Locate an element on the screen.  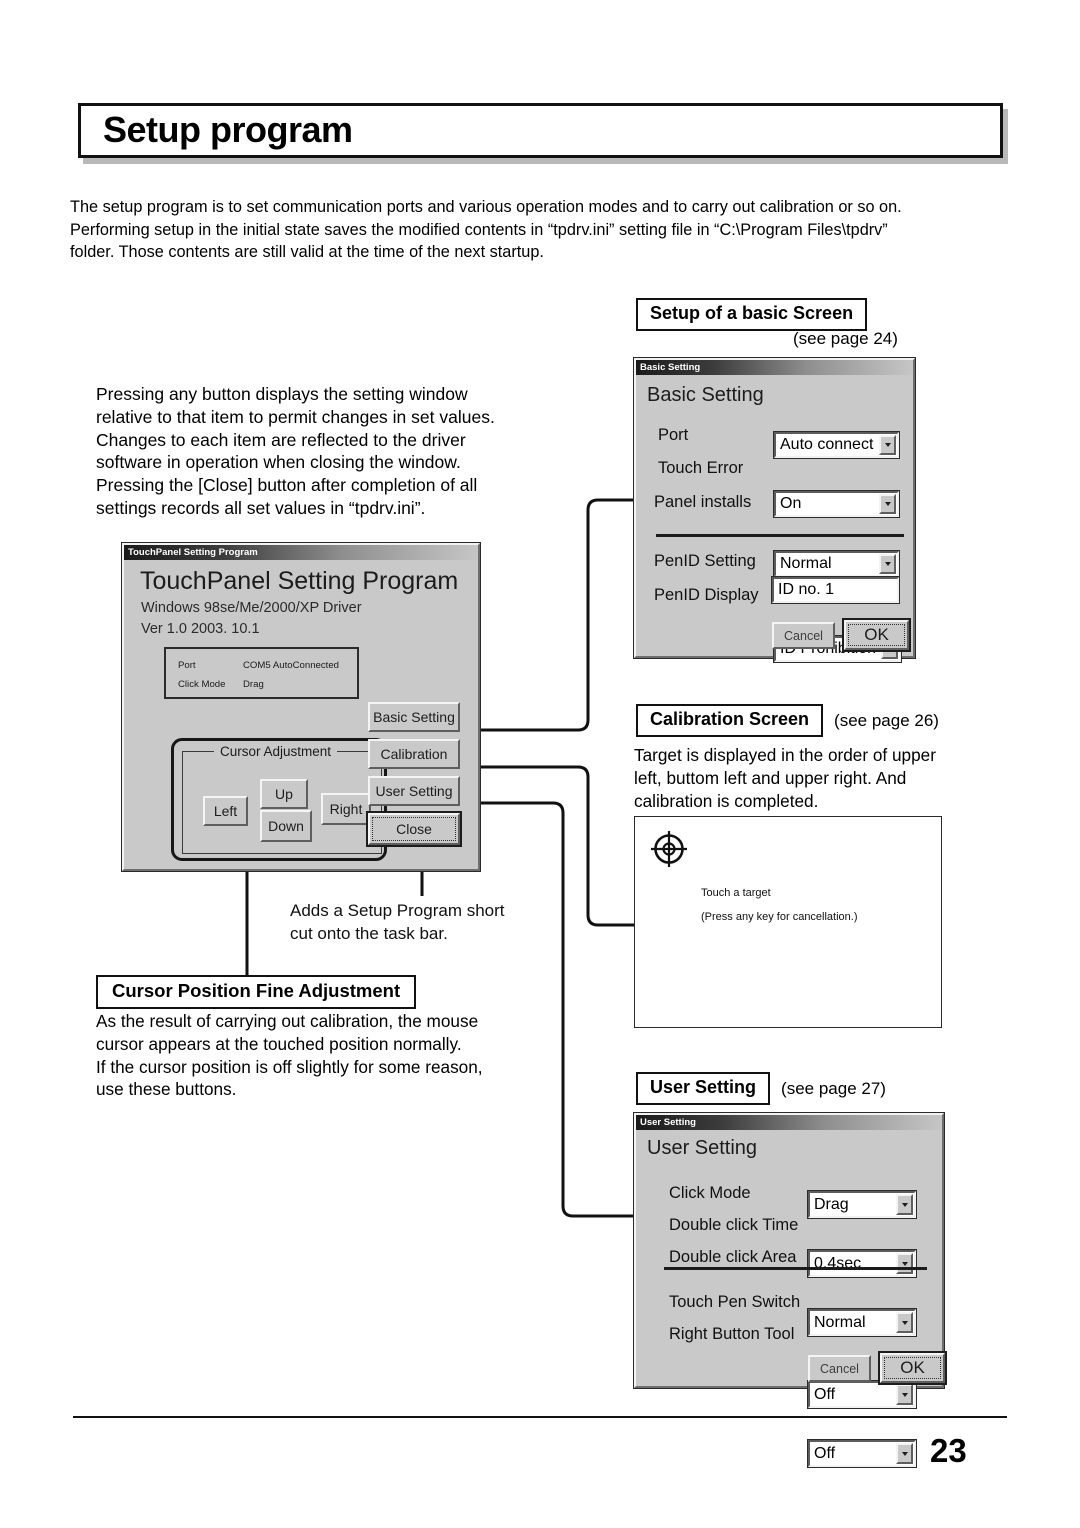
cursor-adjustment-legend: Cursor Adjustment is located at coordinates (276, 751).